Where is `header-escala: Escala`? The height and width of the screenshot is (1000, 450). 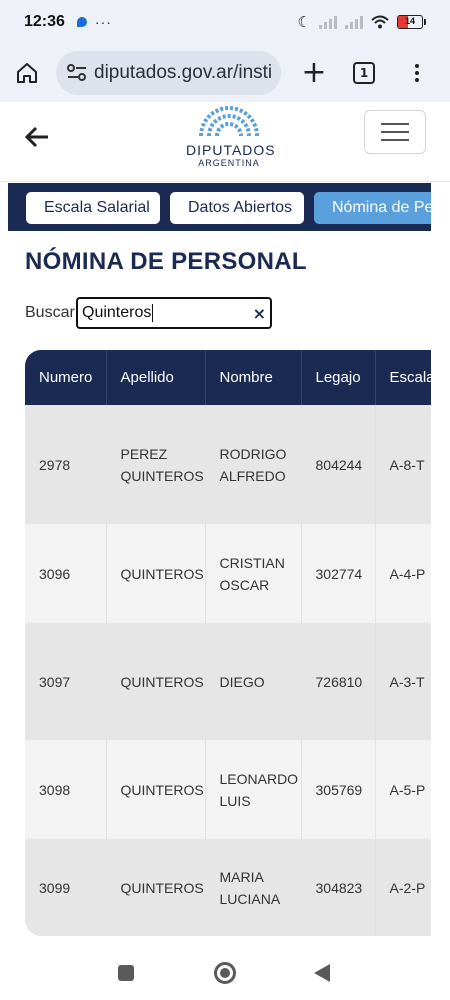
header-escala: Escala is located at coordinates (403, 377).